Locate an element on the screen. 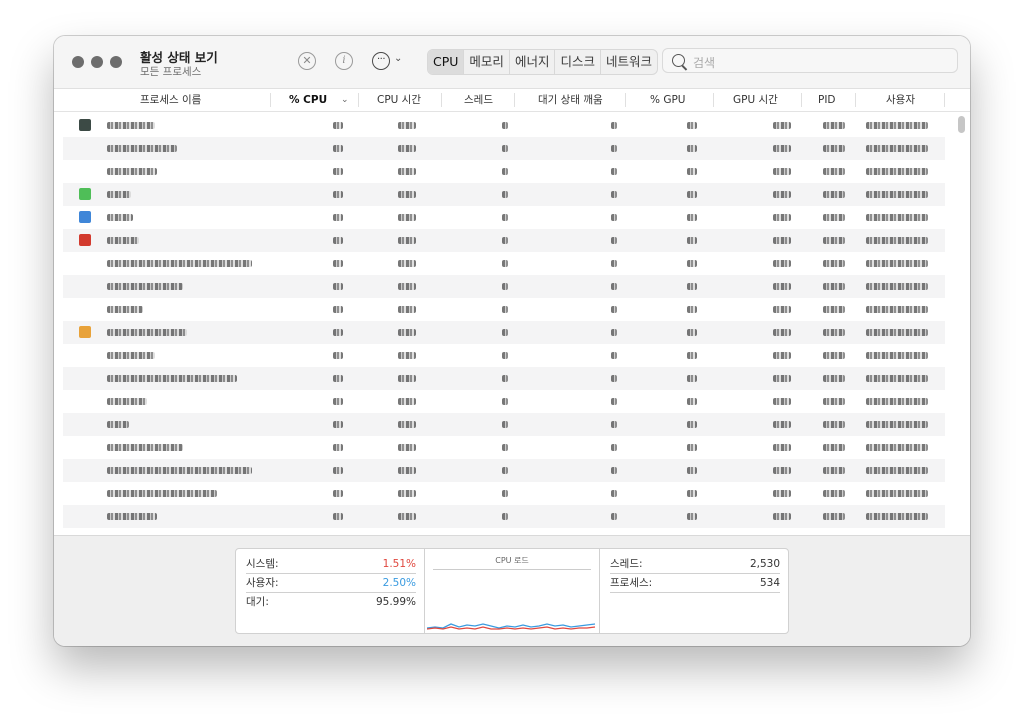 The height and width of the screenshot is (718, 1024). threads-label: 스레드: is located at coordinates (626, 564).